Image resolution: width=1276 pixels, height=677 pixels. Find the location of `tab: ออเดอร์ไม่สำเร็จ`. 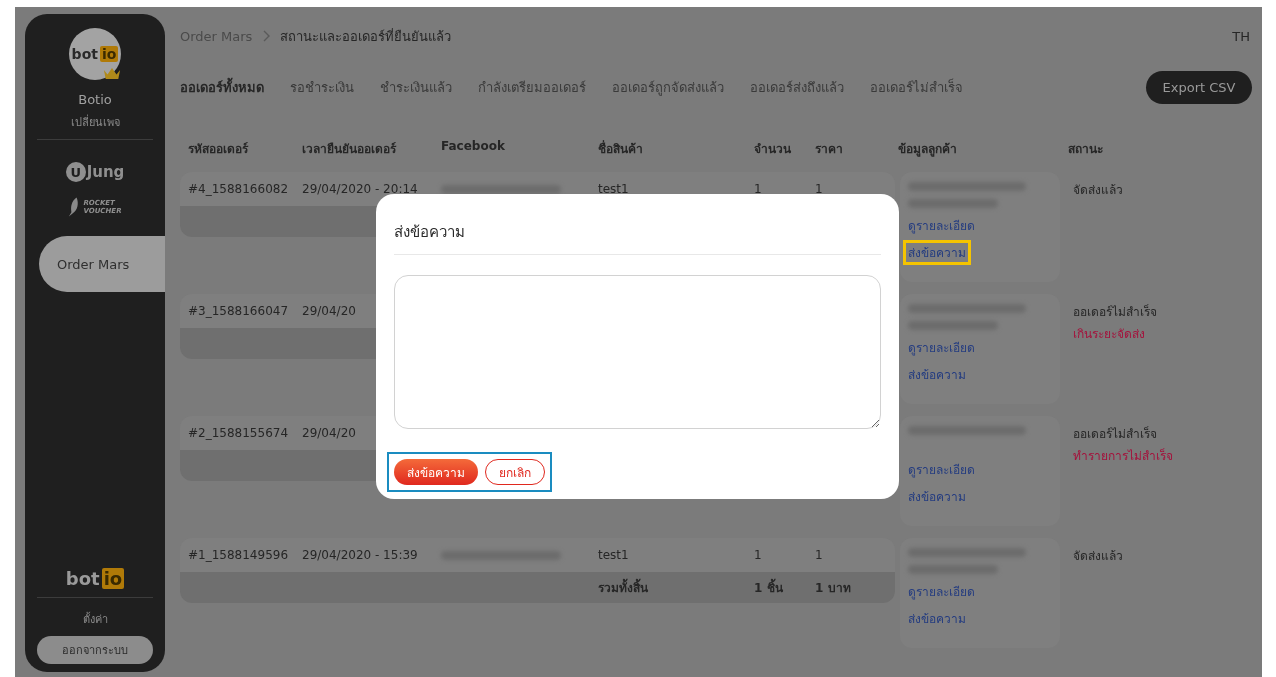

tab: ออเดอร์ไม่สำเร็จ is located at coordinates (916, 87).